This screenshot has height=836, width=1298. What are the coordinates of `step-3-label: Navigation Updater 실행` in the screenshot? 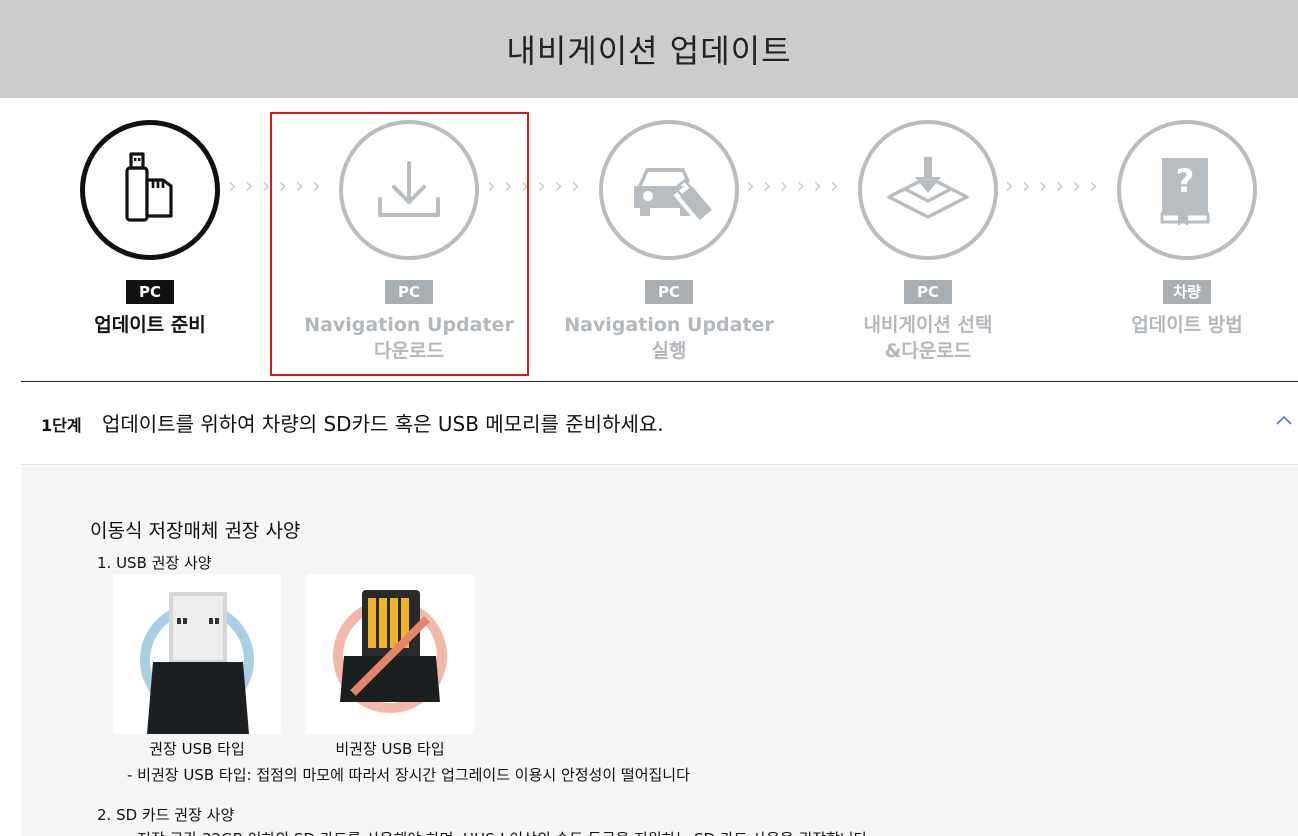 It's located at (669, 338).